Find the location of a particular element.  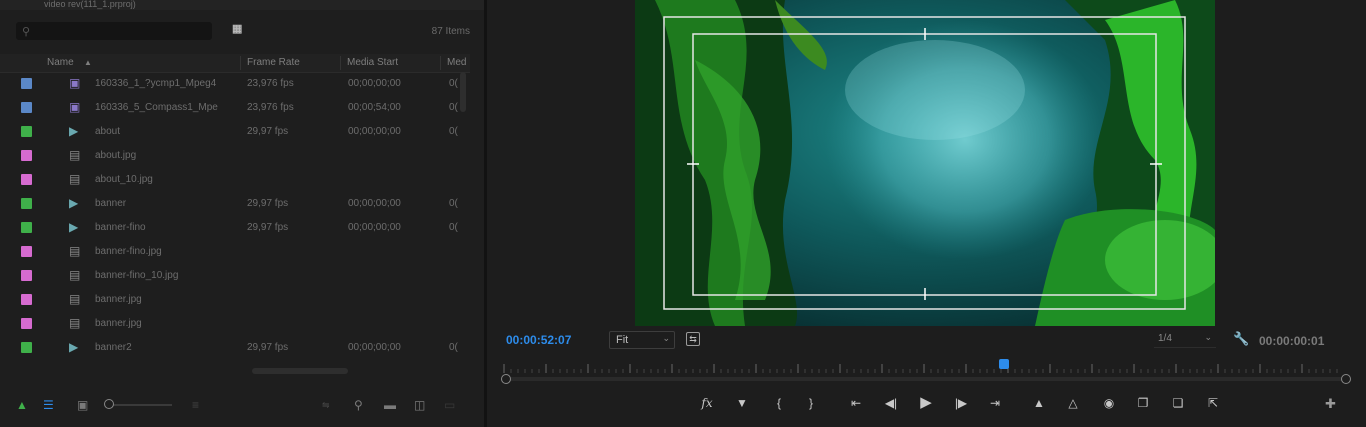

column-header-media-duration: Med is located at coordinates (456, 62).